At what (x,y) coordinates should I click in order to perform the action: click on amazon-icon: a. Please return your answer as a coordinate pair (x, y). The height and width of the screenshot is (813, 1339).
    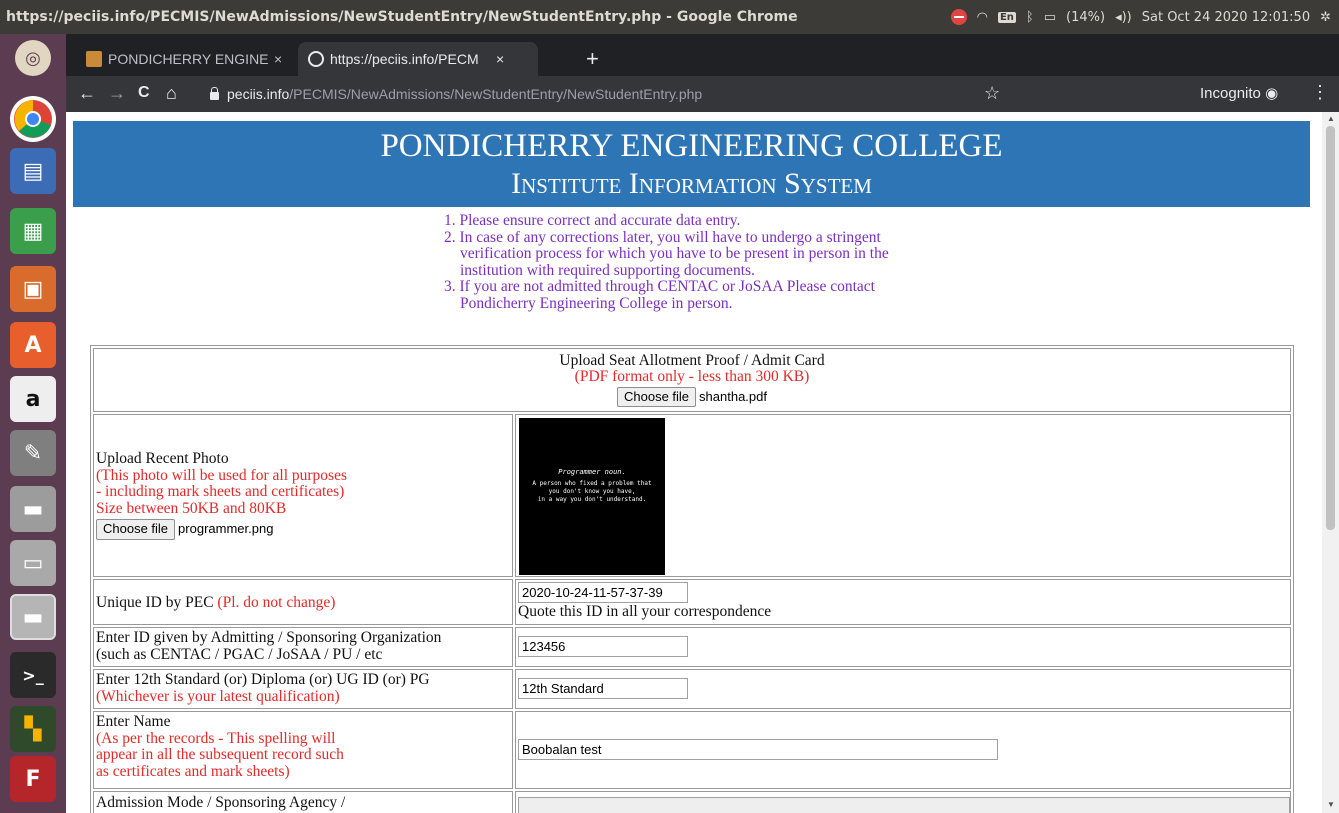
    Looking at the image, I should click on (33, 399).